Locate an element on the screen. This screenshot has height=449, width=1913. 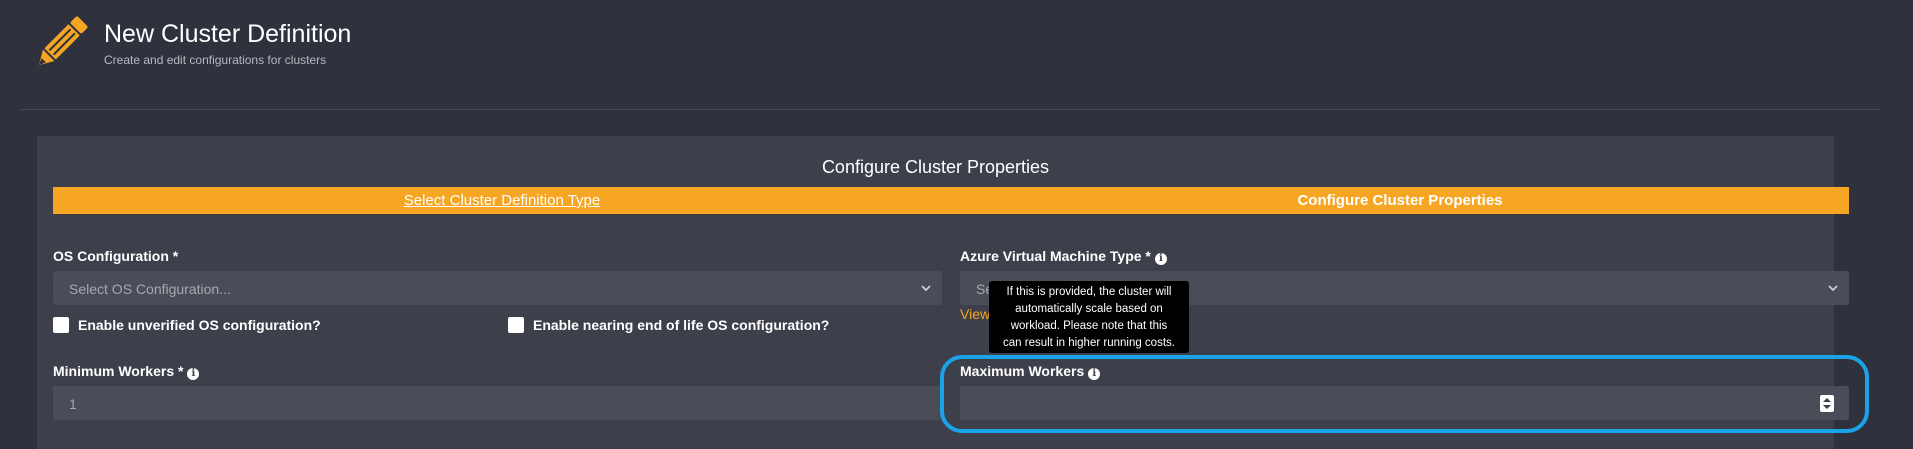
max-workers-highlight is located at coordinates (1404, 394).